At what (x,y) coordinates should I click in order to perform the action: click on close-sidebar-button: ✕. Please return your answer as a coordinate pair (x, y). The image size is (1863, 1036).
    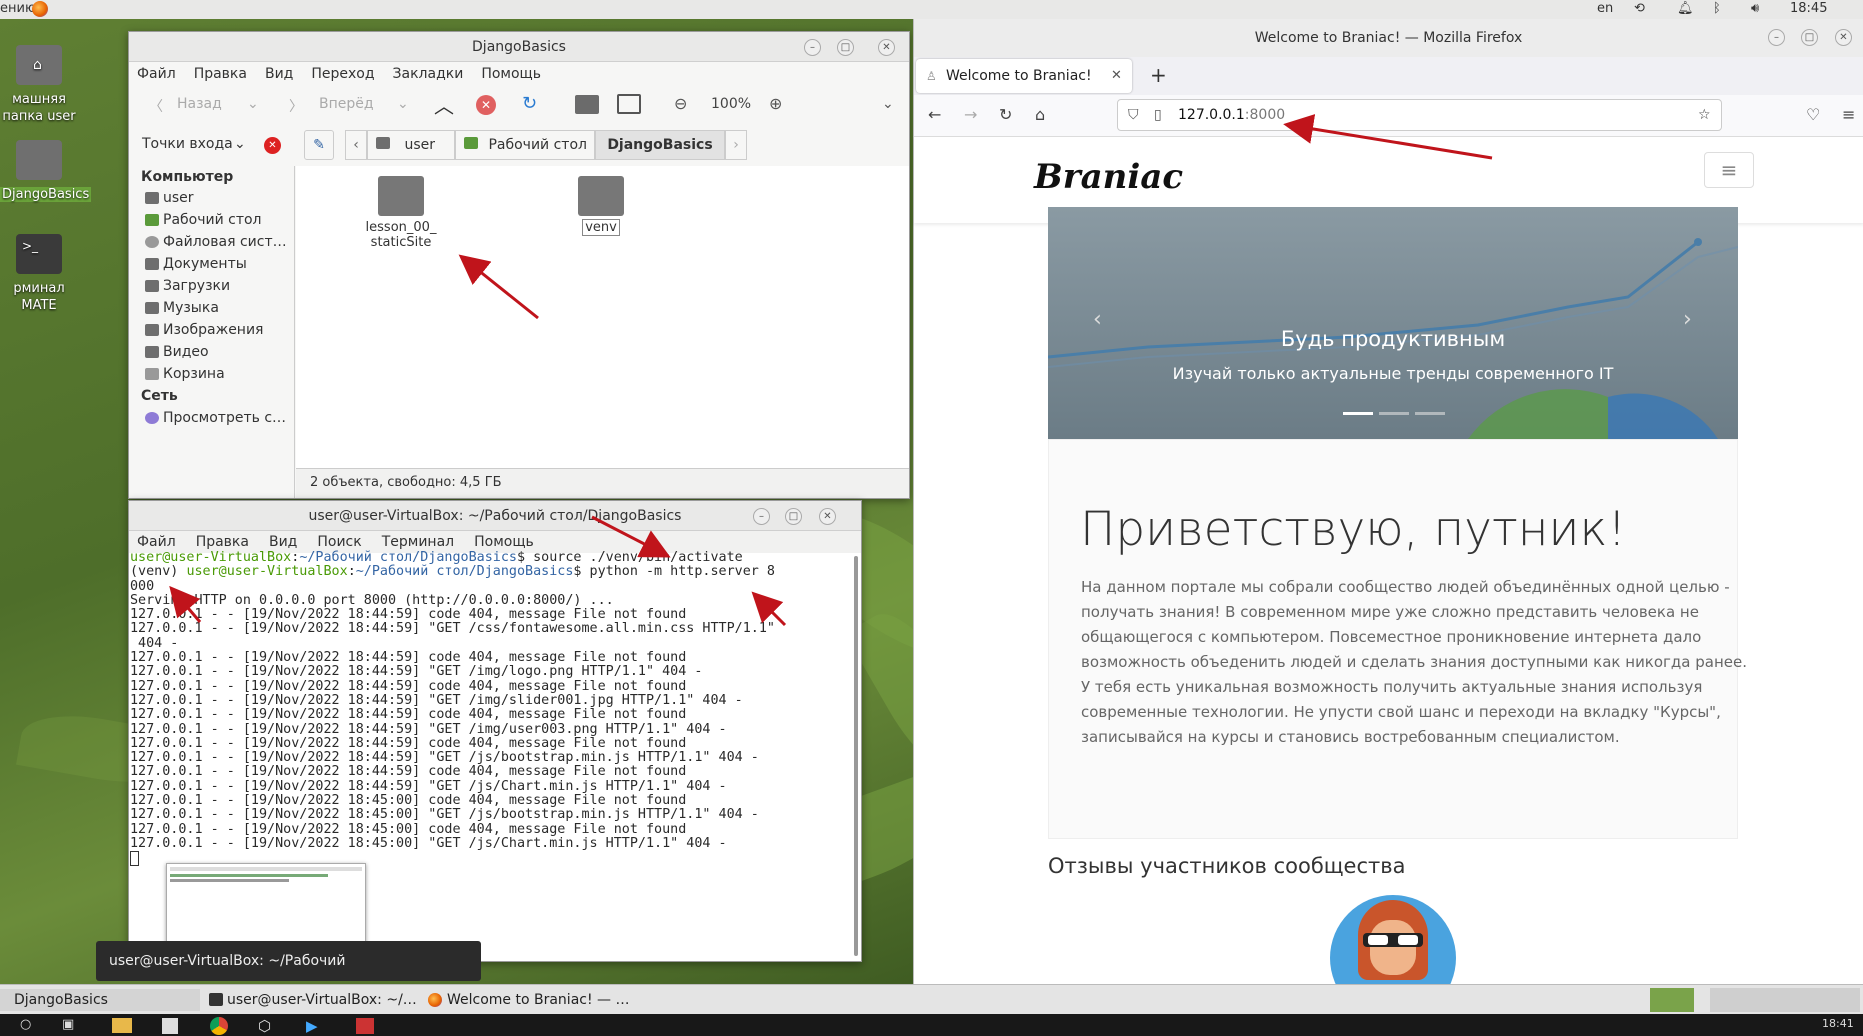
    Looking at the image, I should click on (272, 145).